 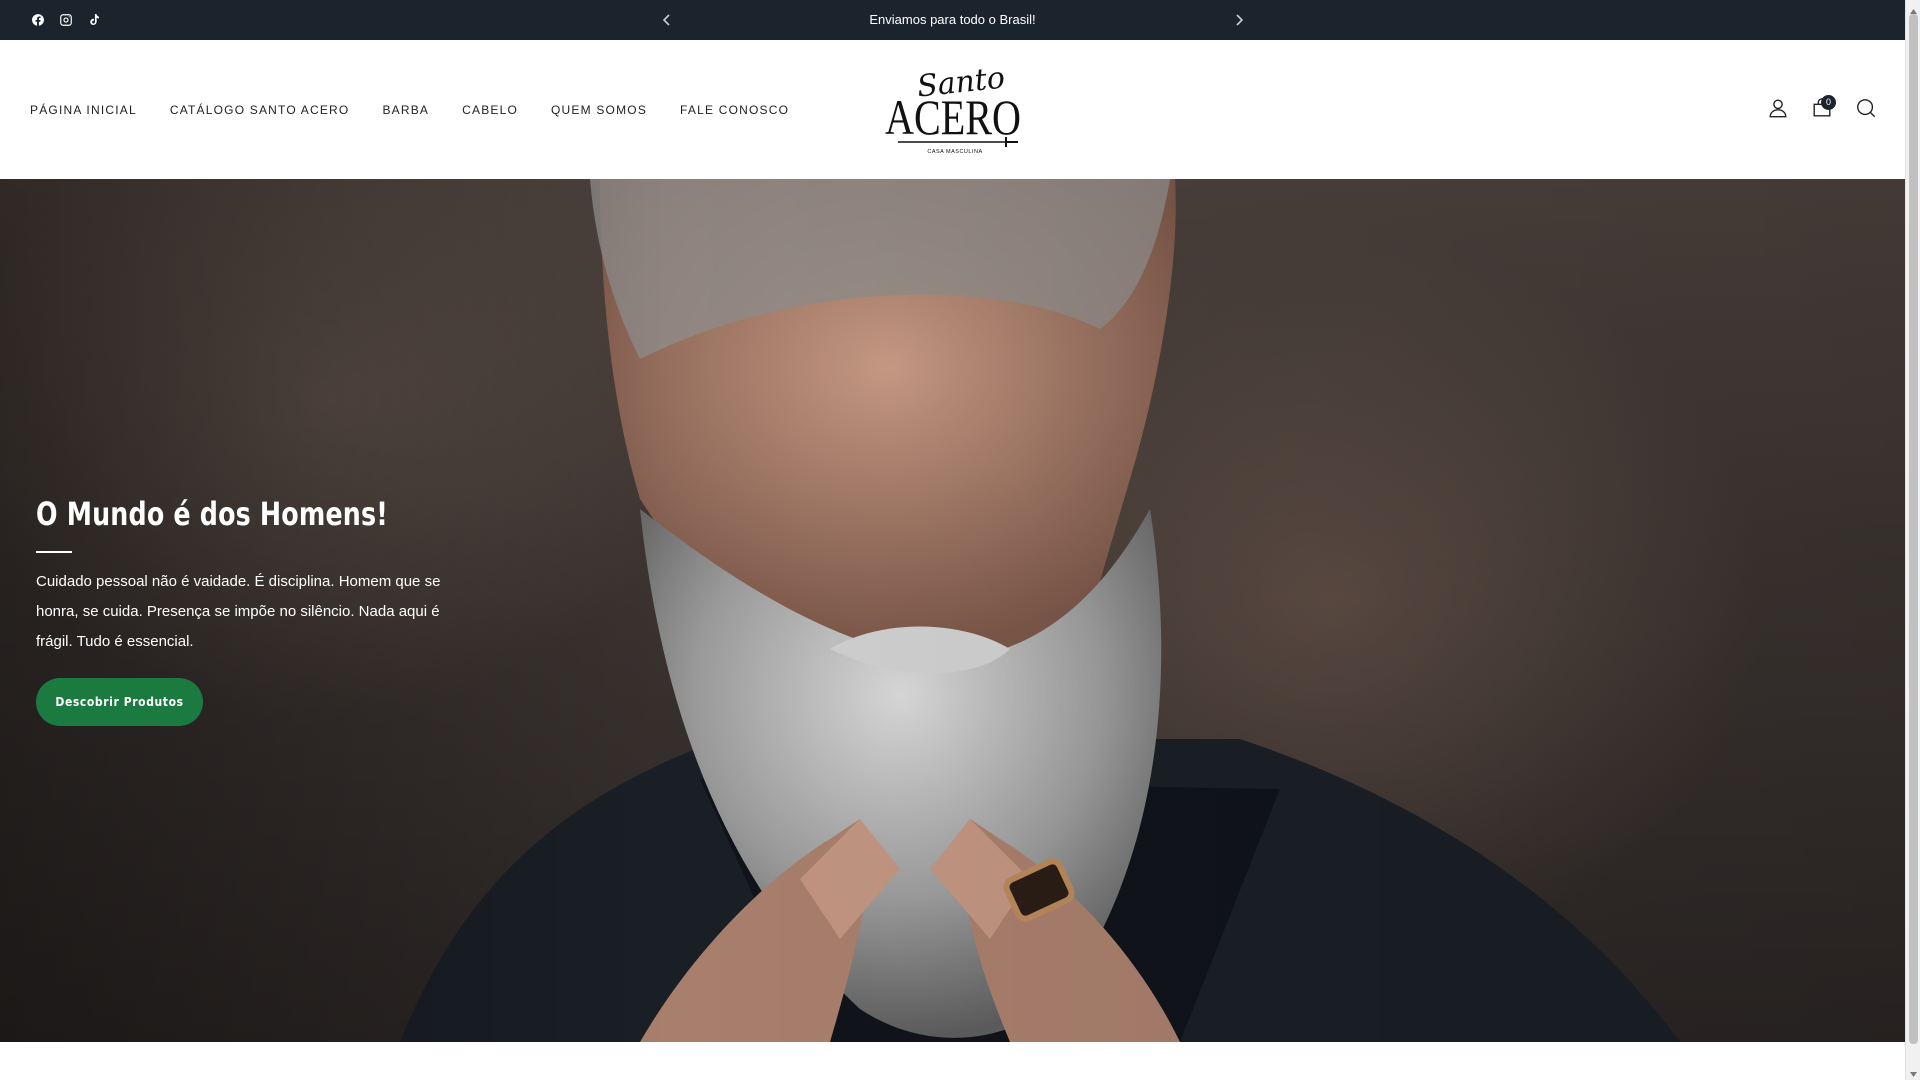 I want to click on hero-divider, so click(x=54, y=552).